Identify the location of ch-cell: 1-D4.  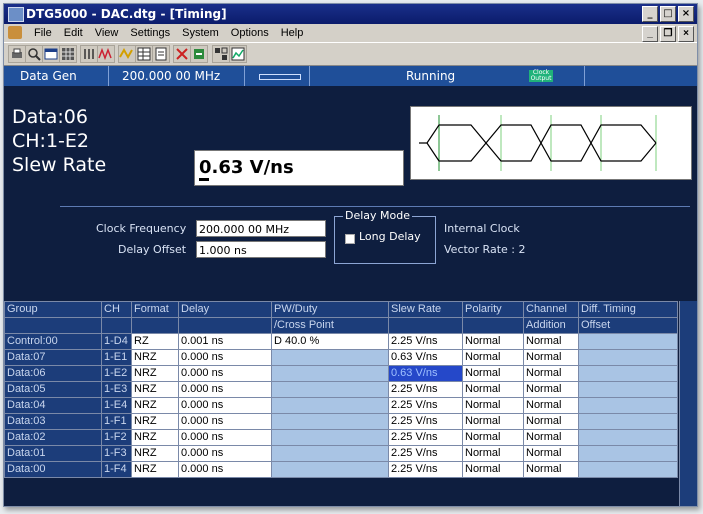
(116, 341).